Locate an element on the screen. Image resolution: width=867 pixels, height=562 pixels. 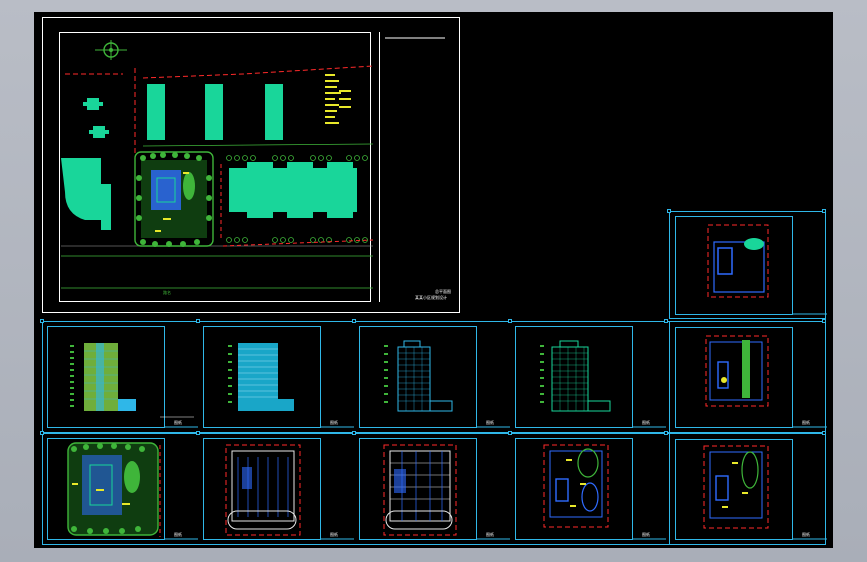
upper-floor-stamp: 图纸 is located at coordinates (806, 422).